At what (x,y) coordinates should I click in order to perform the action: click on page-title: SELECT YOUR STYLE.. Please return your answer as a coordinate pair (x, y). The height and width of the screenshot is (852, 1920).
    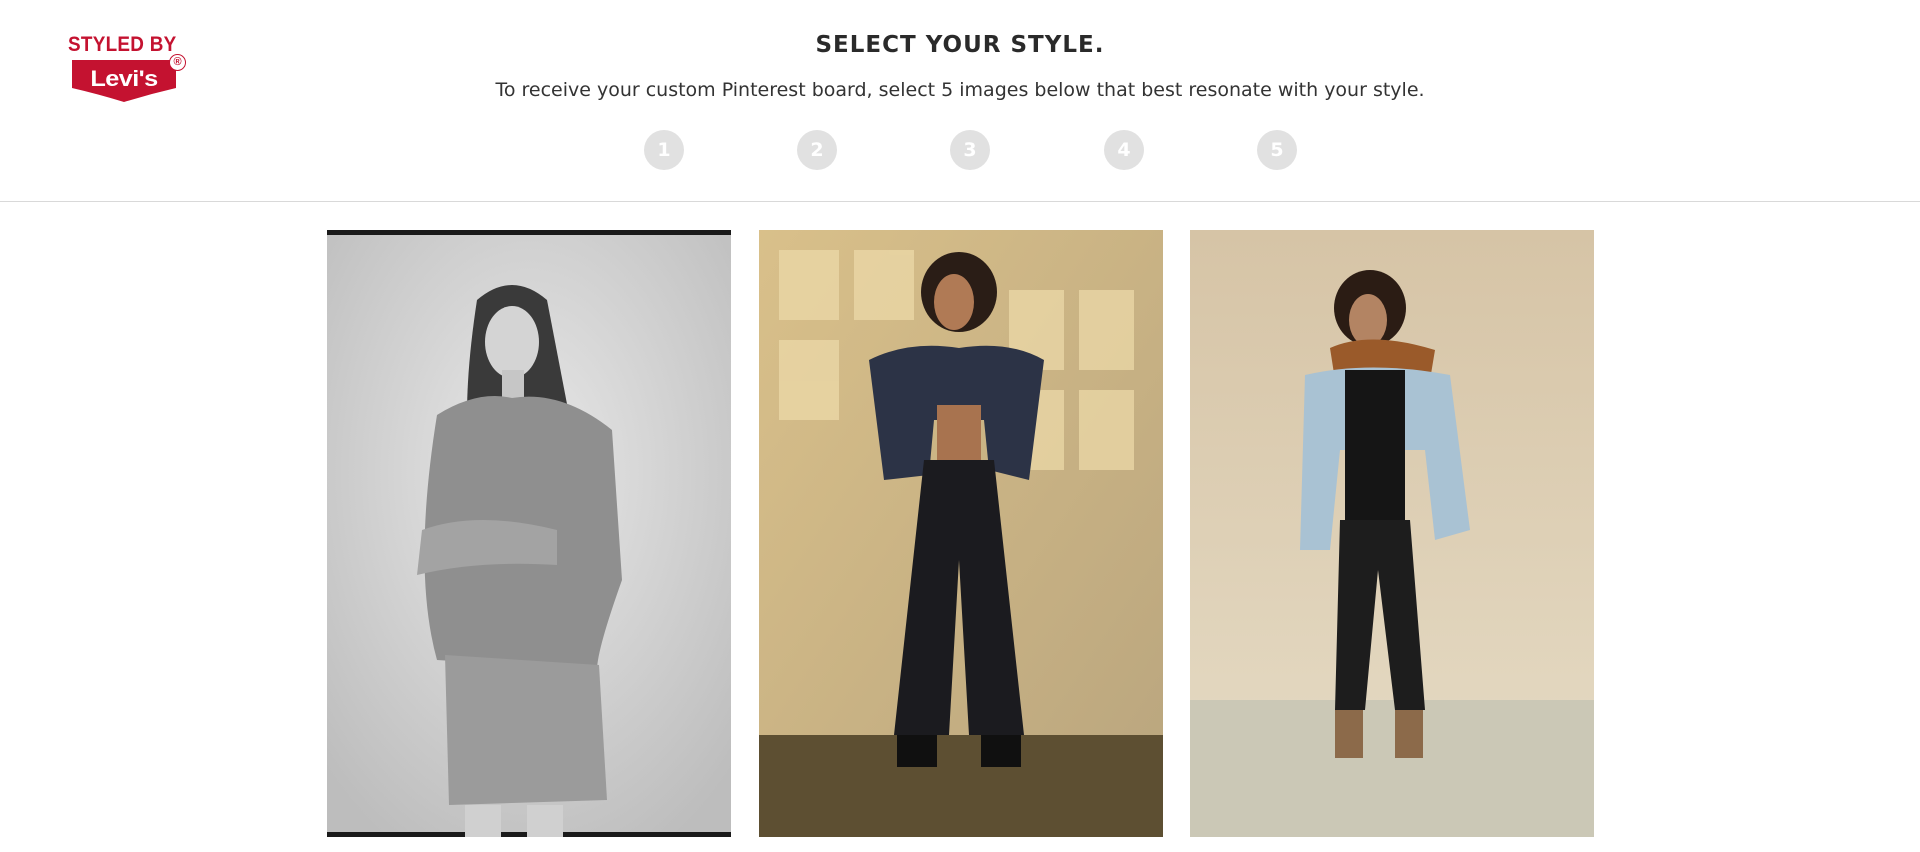
    Looking at the image, I should click on (960, 45).